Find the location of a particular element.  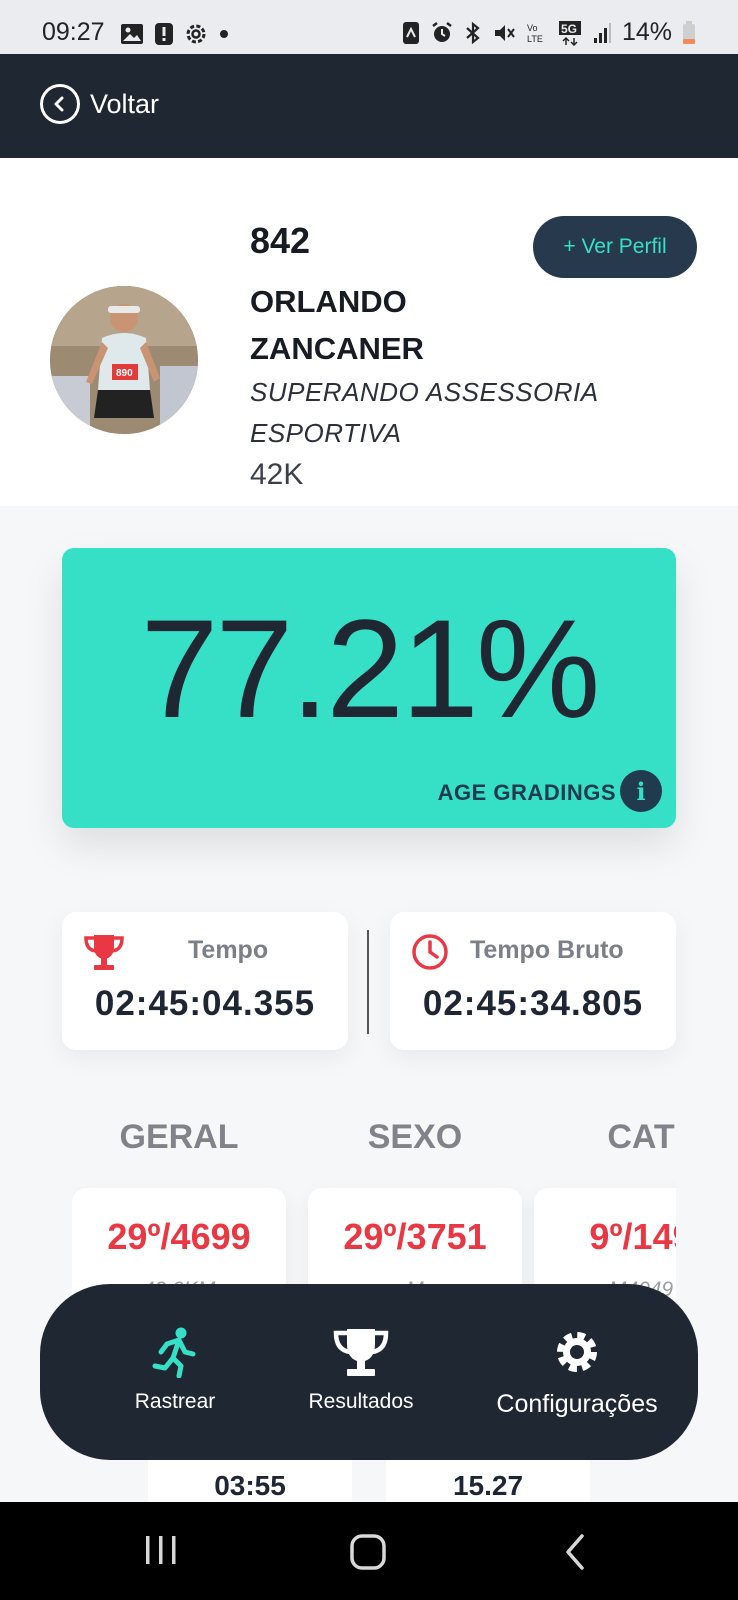

running-person-icon is located at coordinates (174, 1352).